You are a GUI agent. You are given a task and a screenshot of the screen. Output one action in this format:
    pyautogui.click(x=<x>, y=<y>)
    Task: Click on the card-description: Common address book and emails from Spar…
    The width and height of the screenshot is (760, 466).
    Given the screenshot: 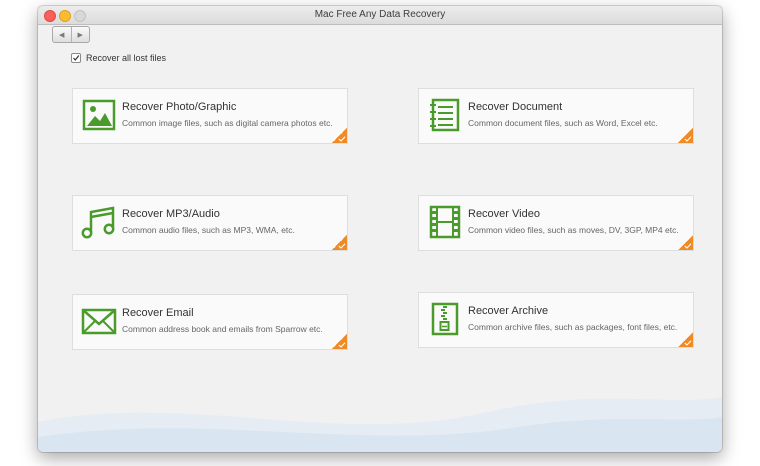 What is the action you would take?
    pyautogui.click(x=222, y=329)
    